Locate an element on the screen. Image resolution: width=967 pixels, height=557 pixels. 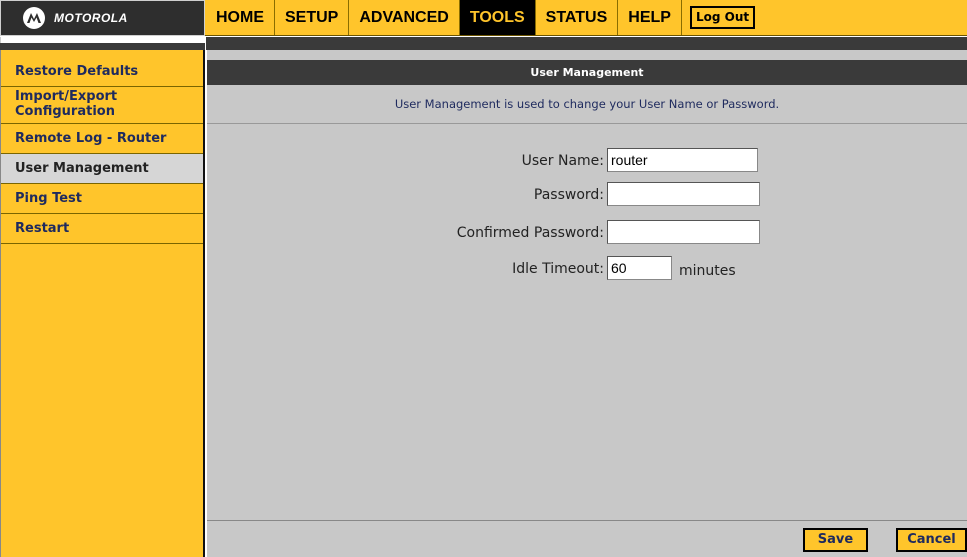
idle-timeout-row: Idle Timeout: minutes is located at coordinates (587, 270).